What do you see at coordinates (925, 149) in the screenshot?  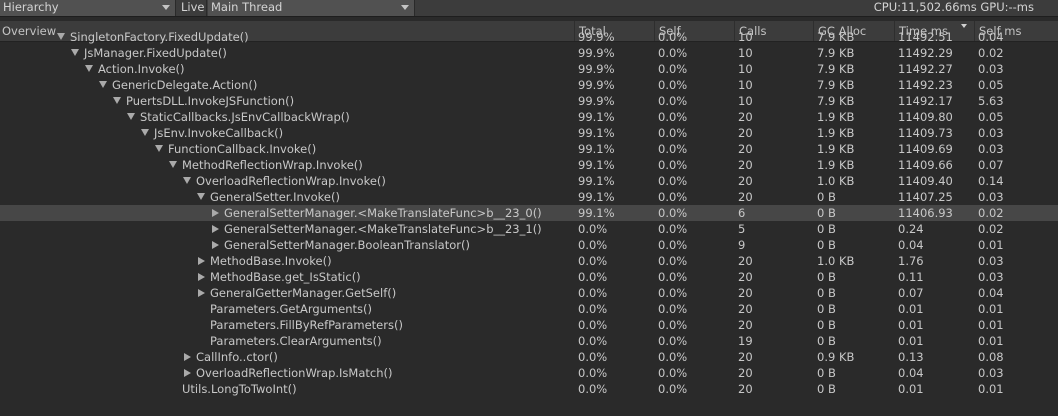 I see `row-time-ms: 11409.69` at bounding box center [925, 149].